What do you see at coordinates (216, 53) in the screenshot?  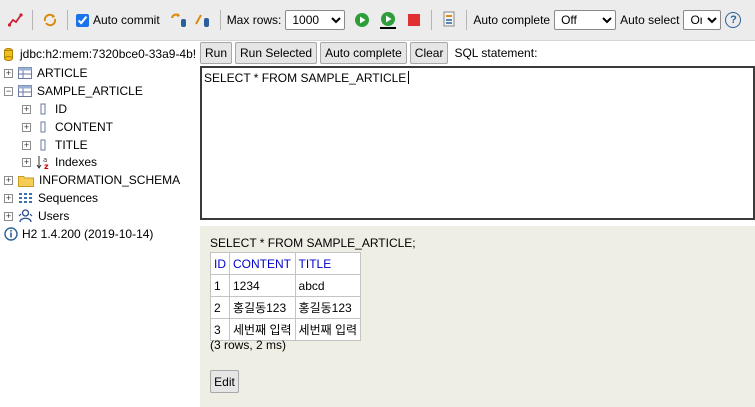 I see `run-button: Run` at bounding box center [216, 53].